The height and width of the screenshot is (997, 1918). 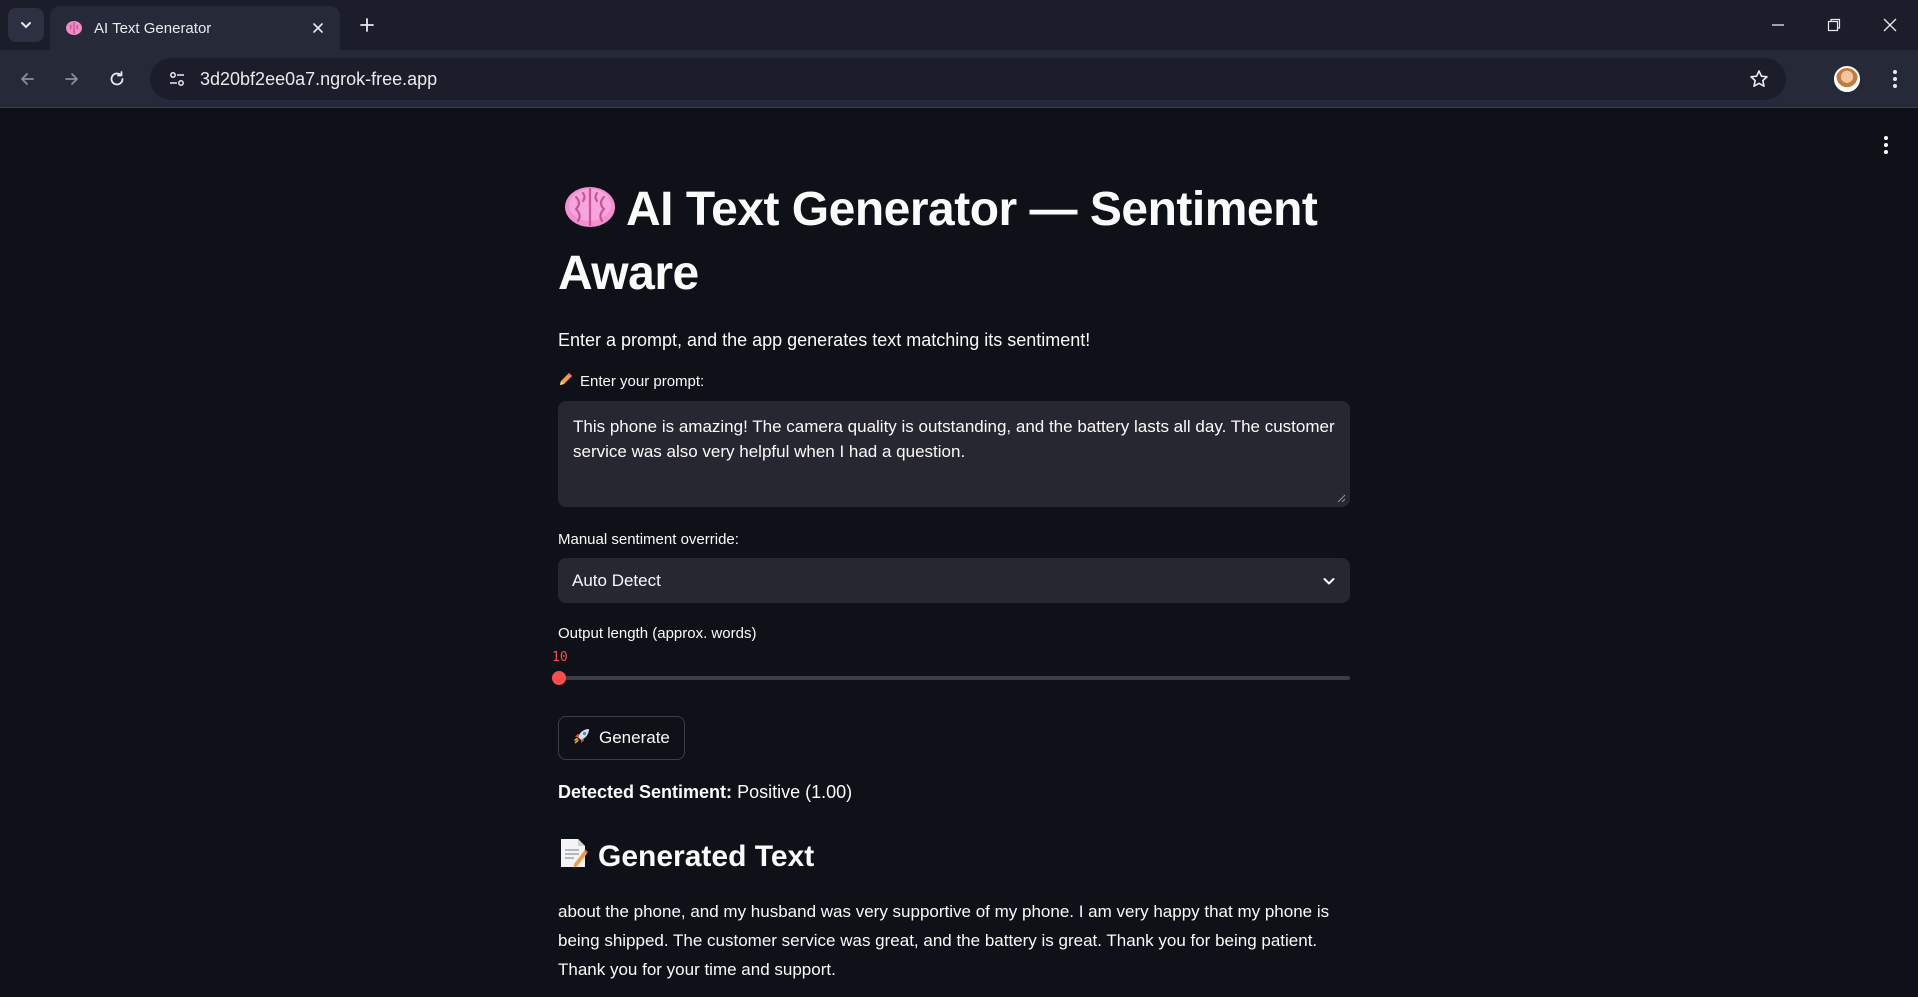 I want to click on app-main-menu-button, so click(x=1886, y=145).